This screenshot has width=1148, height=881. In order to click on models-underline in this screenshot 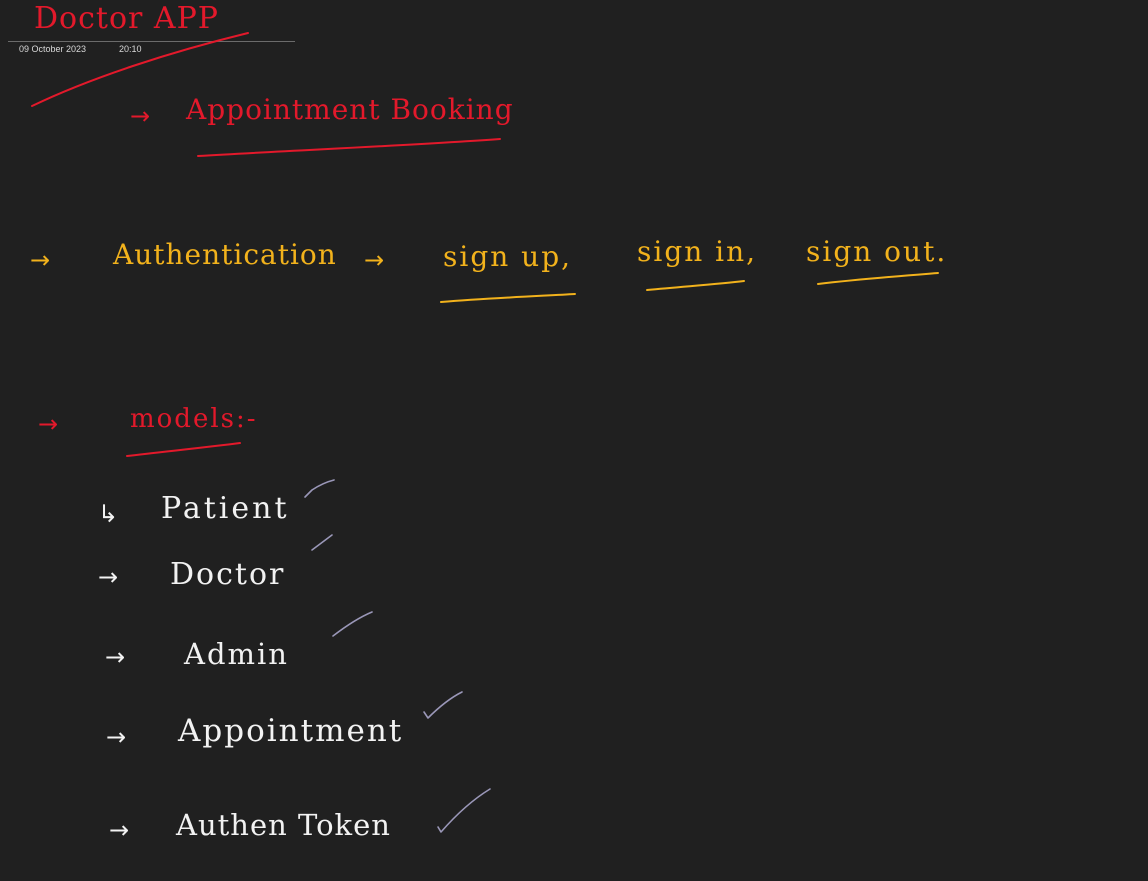, I will do `click(183, 449)`.